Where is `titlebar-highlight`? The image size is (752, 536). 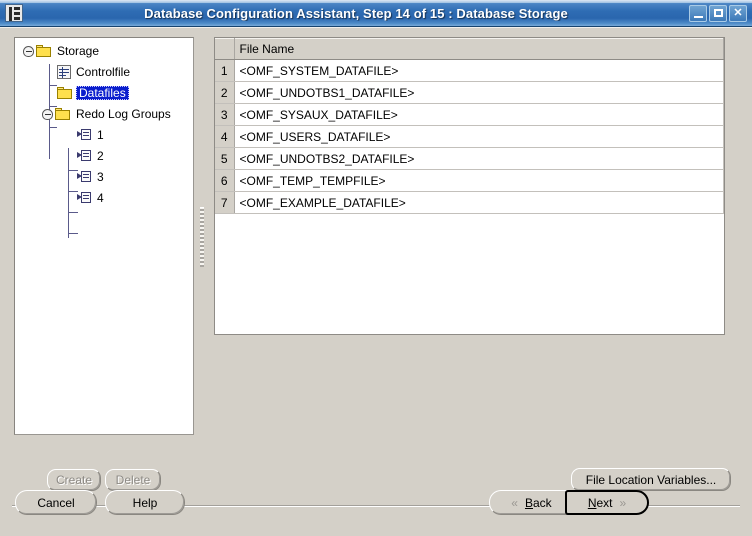
titlebar-highlight is located at coordinates (376, 1).